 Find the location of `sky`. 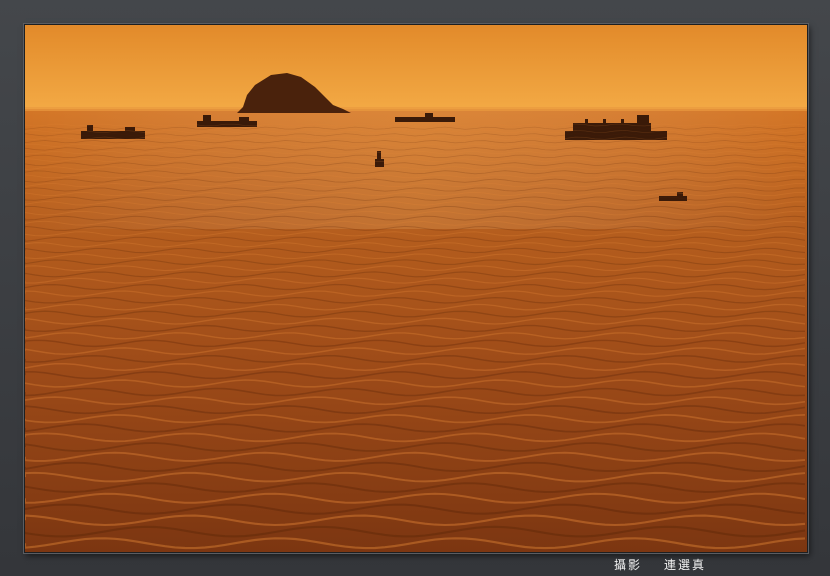

sky is located at coordinates (416, 68).